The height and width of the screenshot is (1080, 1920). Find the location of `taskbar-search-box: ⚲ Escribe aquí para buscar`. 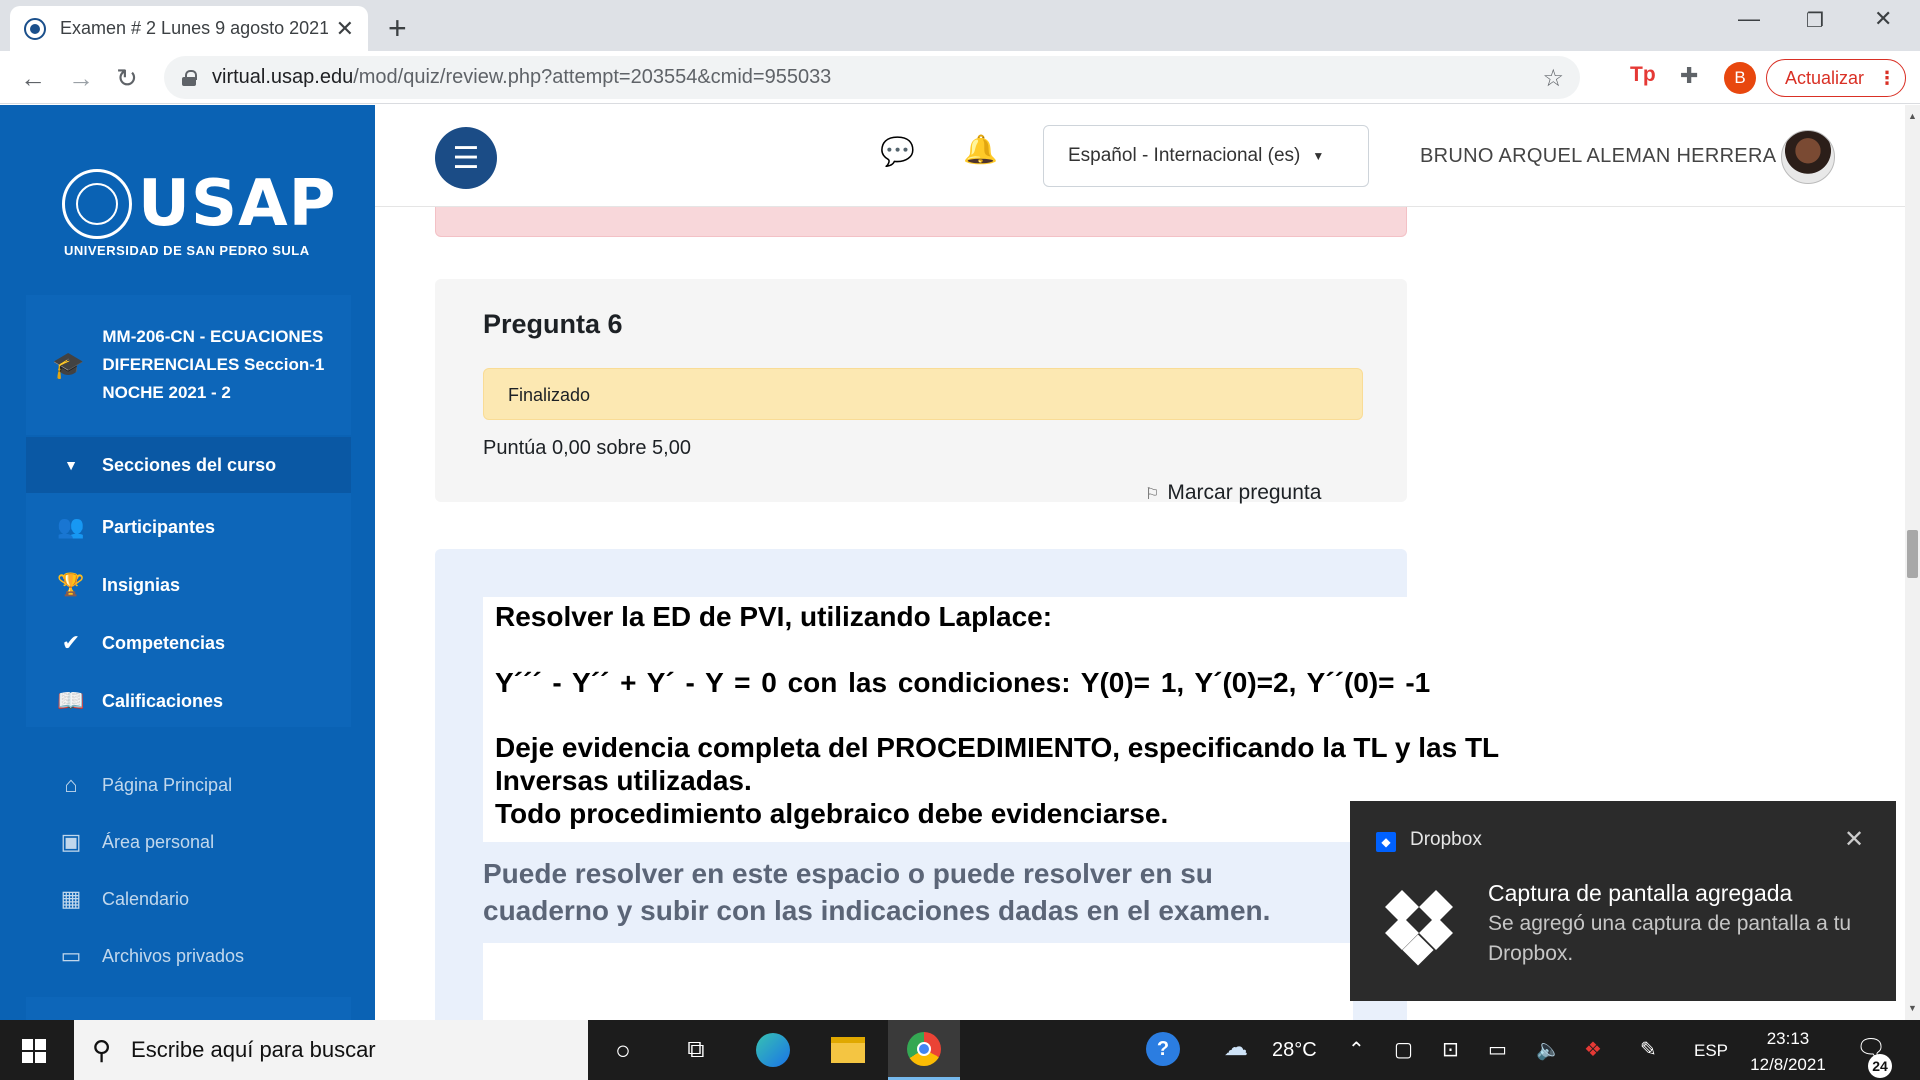

taskbar-search-box: ⚲ Escribe aquí para buscar is located at coordinates (331, 1050).